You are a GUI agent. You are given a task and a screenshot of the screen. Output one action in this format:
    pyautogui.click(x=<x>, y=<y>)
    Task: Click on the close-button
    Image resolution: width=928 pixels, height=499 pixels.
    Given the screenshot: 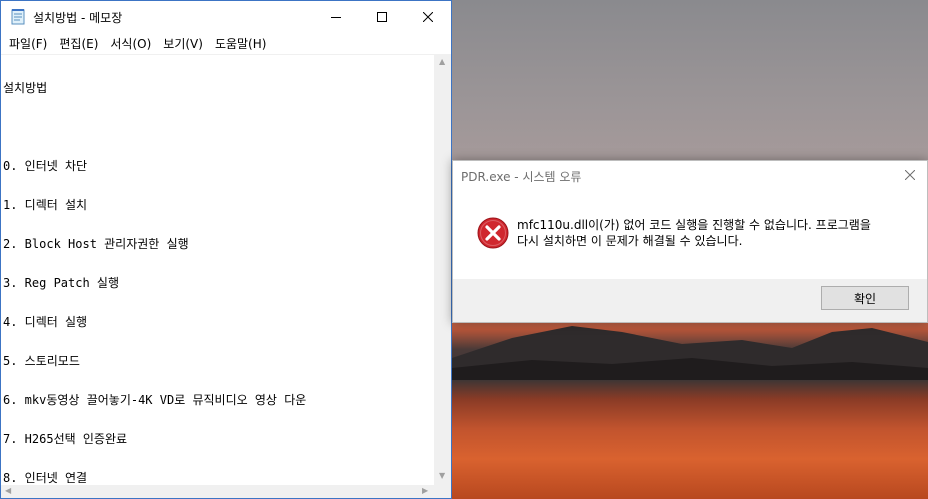 What is the action you would take?
    pyautogui.click(x=428, y=16)
    